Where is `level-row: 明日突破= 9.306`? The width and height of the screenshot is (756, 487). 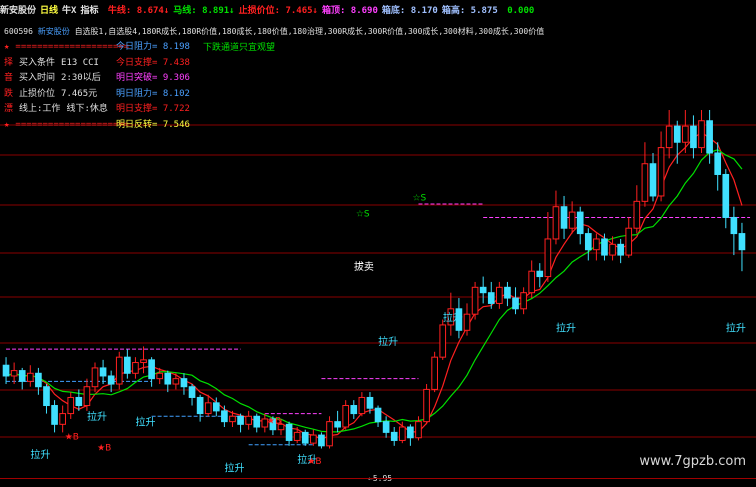
level-row: 明日突破= 9.306 is located at coordinates (153, 78).